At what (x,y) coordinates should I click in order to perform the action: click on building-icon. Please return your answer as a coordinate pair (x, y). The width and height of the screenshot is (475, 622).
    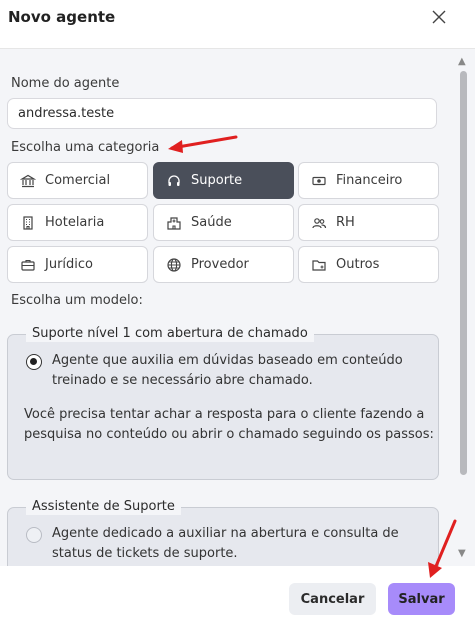
    Looking at the image, I should click on (28, 222).